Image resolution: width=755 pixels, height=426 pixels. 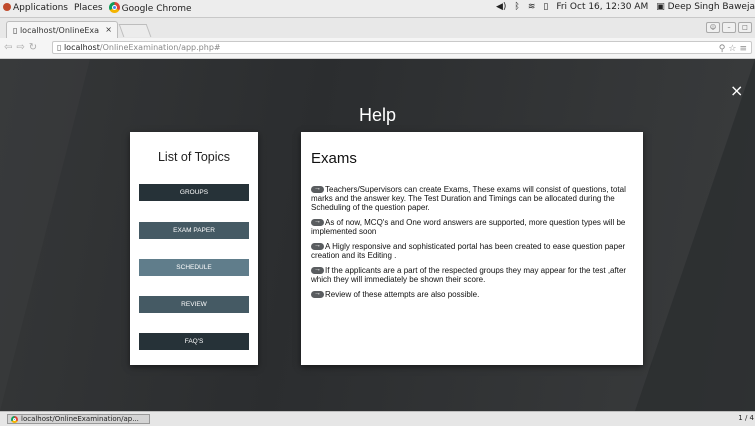 I want to click on places-menu: Places, so click(x=88, y=8).